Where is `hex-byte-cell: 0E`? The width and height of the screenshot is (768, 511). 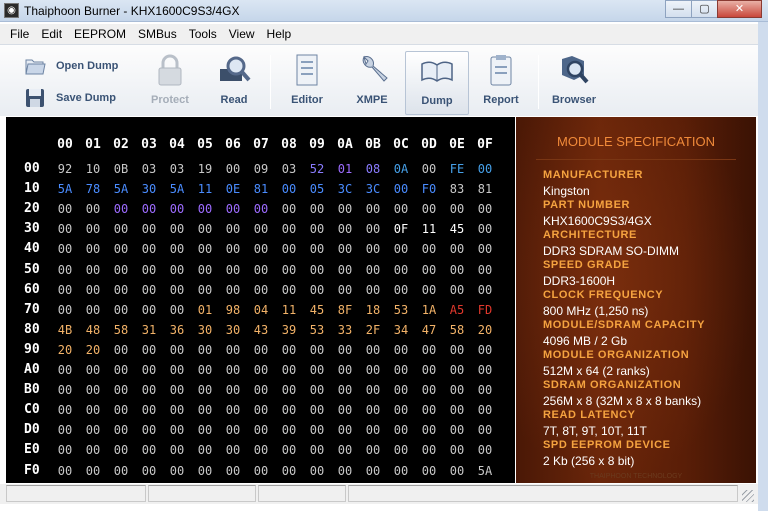 hex-byte-cell: 0E is located at coordinates (233, 189).